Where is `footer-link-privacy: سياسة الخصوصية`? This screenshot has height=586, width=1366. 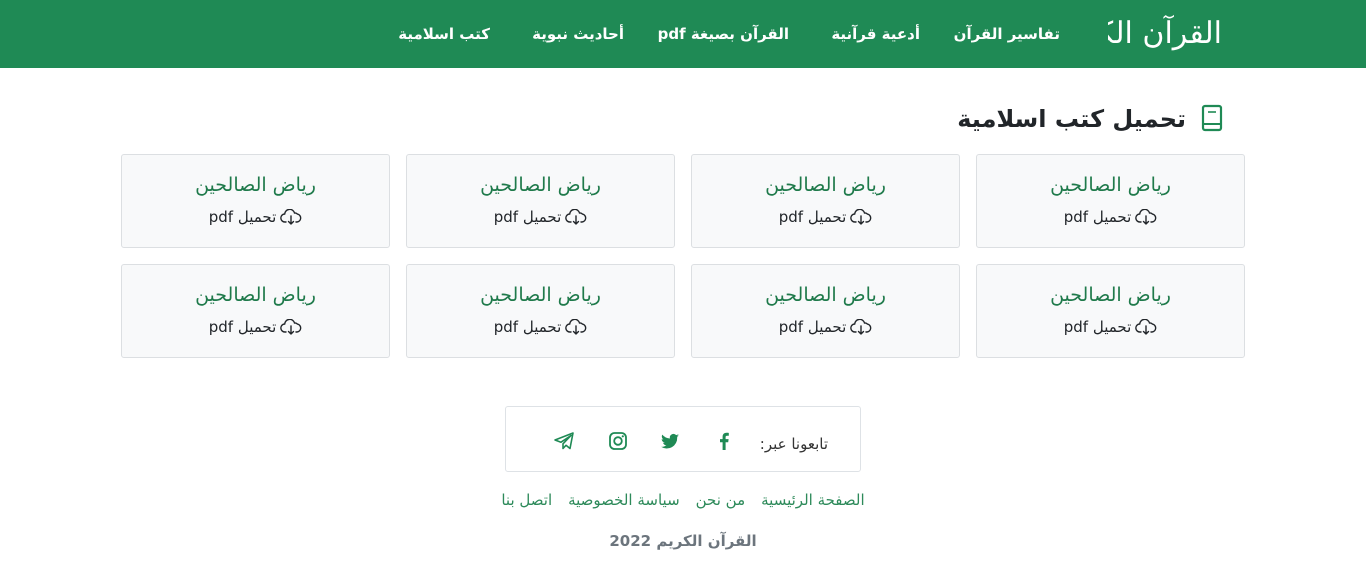 footer-link-privacy: سياسة الخصوصية is located at coordinates (624, 500).